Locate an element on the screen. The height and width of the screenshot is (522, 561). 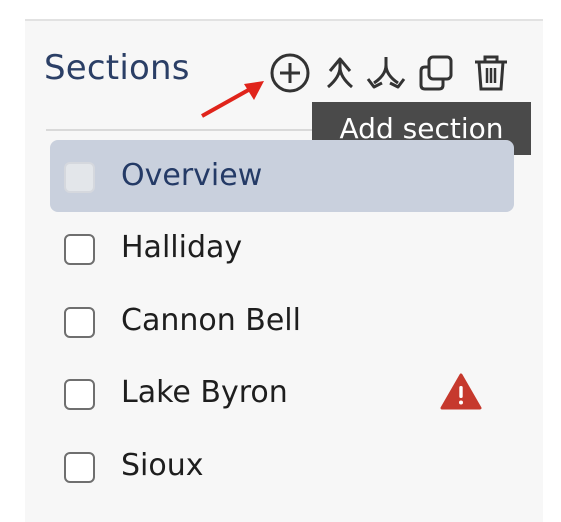
warning-icon is located at coordinates (461, 391).